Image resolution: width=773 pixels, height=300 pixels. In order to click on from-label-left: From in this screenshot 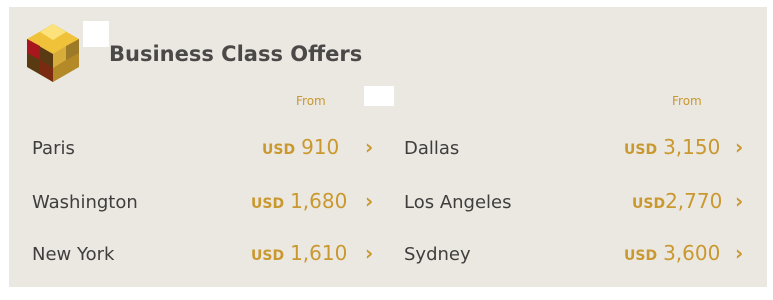, I will do `click(311, 101)`.